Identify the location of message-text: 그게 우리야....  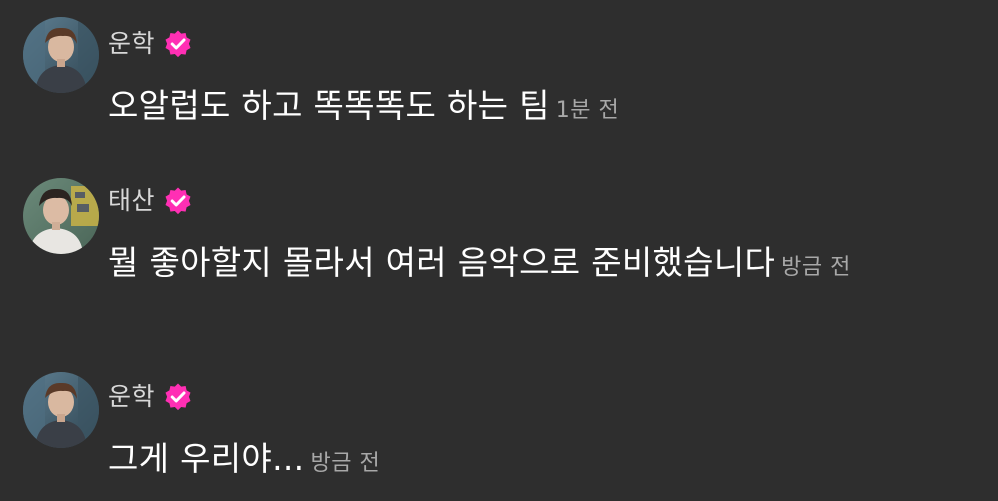
(206, 458).